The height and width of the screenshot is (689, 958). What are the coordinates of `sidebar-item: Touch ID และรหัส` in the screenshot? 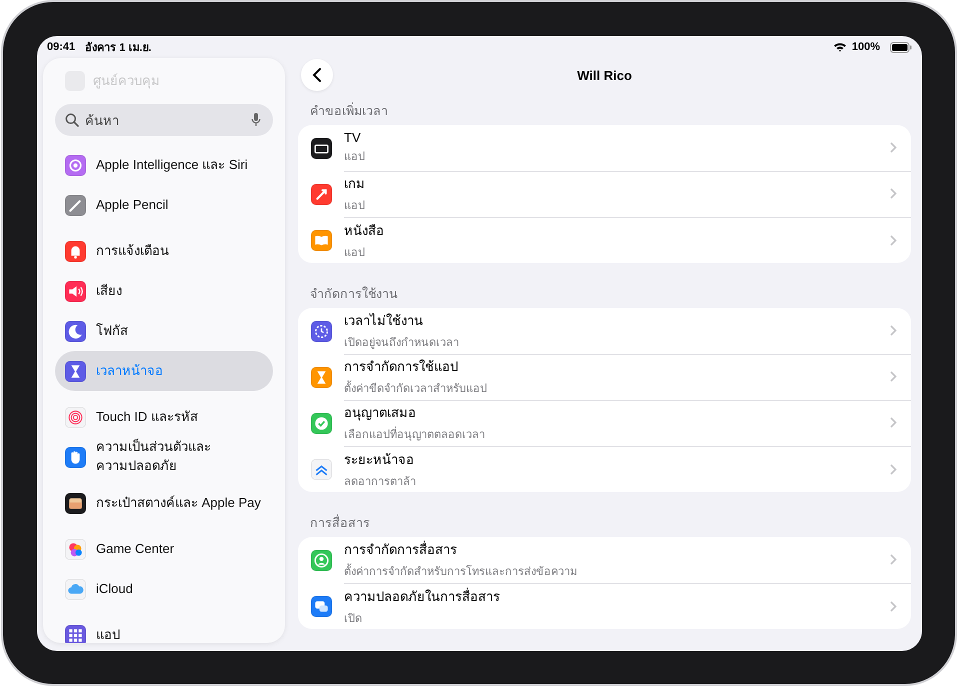 It's located at (164, 417).